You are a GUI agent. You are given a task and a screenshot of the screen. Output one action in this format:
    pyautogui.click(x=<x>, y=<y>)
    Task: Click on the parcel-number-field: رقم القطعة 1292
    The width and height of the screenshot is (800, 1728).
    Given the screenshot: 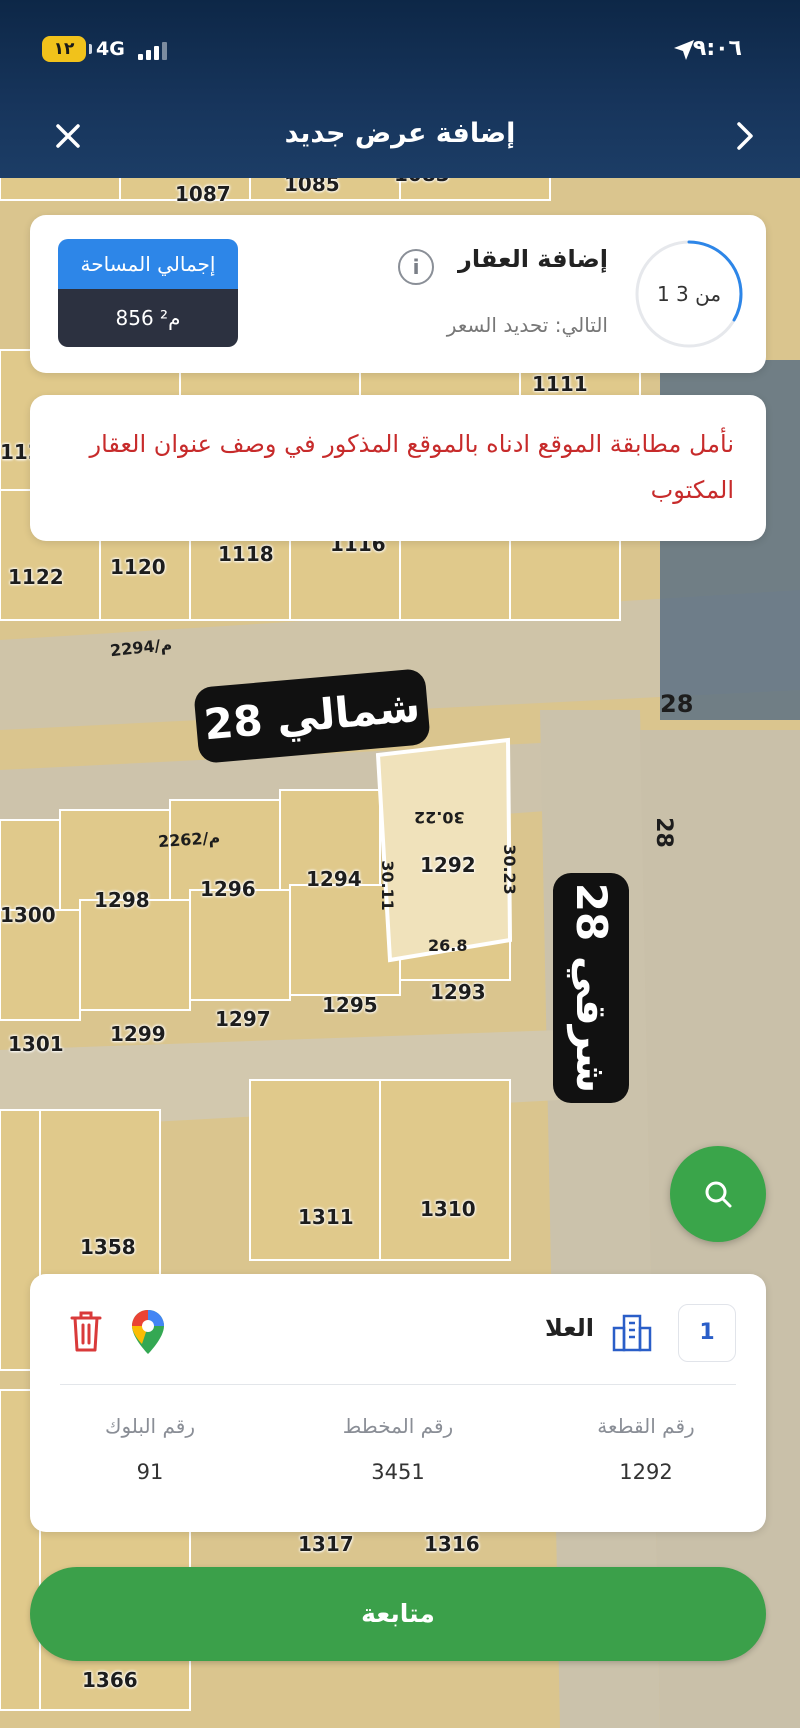 What is the action you would take?
    pyautogui.click(x=646, y=1449)
    